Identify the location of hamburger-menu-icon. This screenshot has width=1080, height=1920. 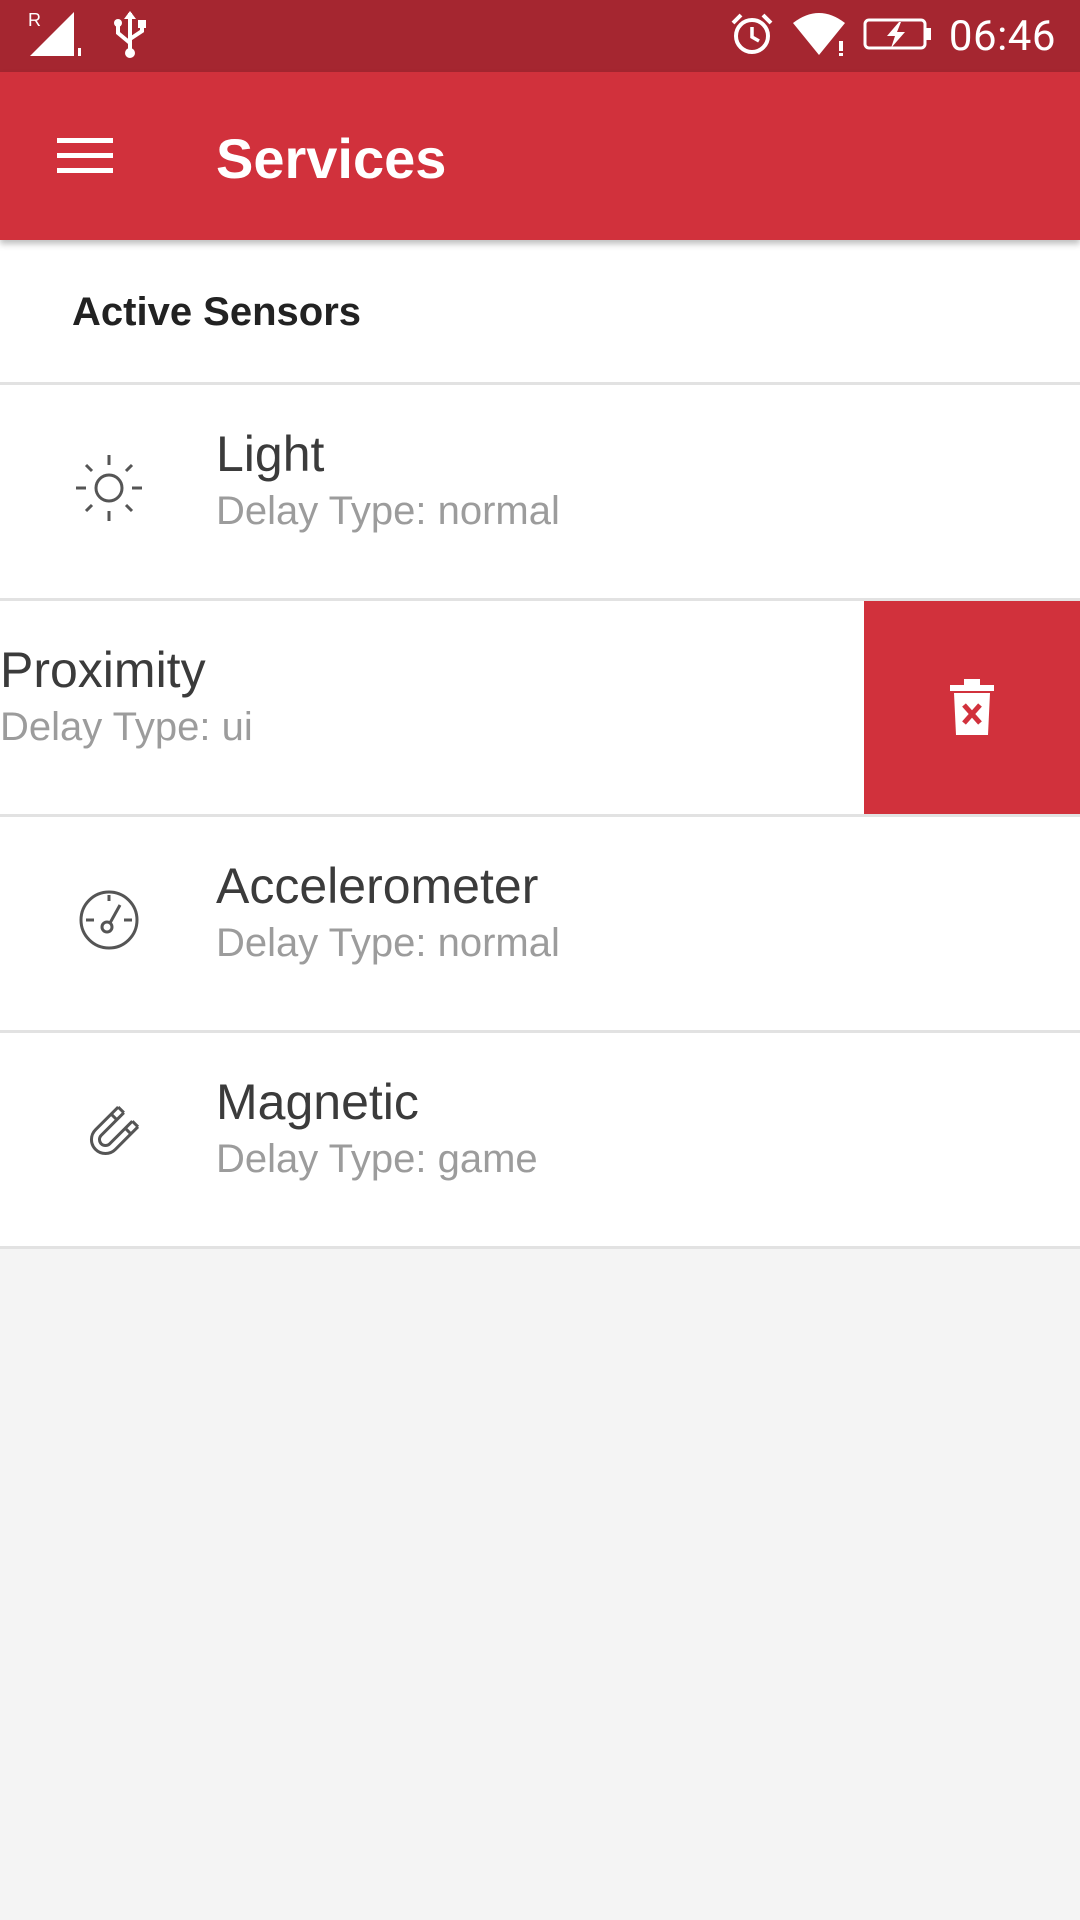
(85, 156).